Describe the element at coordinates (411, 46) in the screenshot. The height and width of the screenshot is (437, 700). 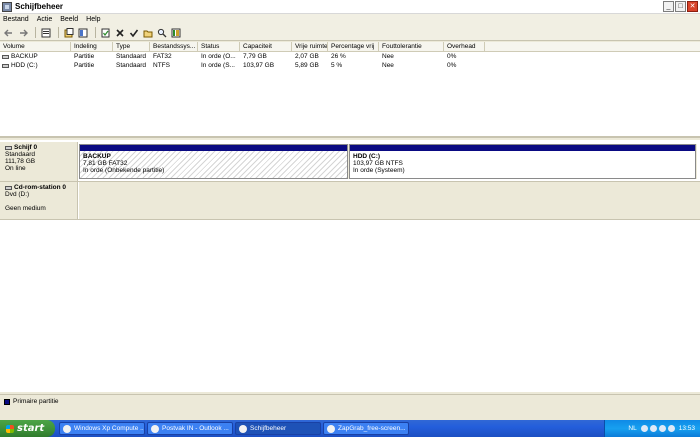
I see `column-header-fault-tolerance: Fouttolerantie` at that location.